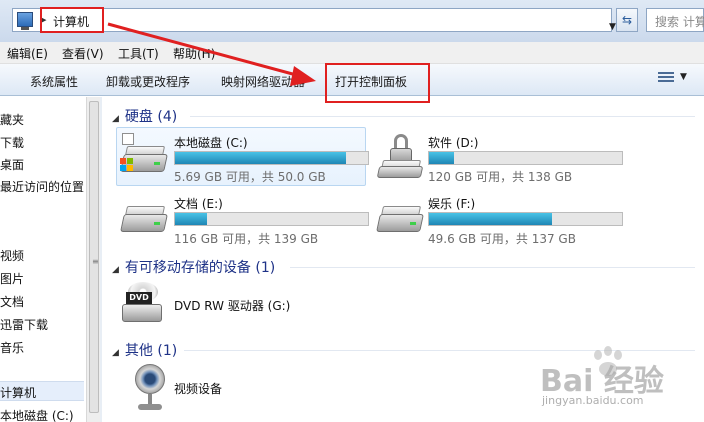  Describe the element at coordinates (525, 158) in the screenshot. I see `usage-bar-d` at that location.